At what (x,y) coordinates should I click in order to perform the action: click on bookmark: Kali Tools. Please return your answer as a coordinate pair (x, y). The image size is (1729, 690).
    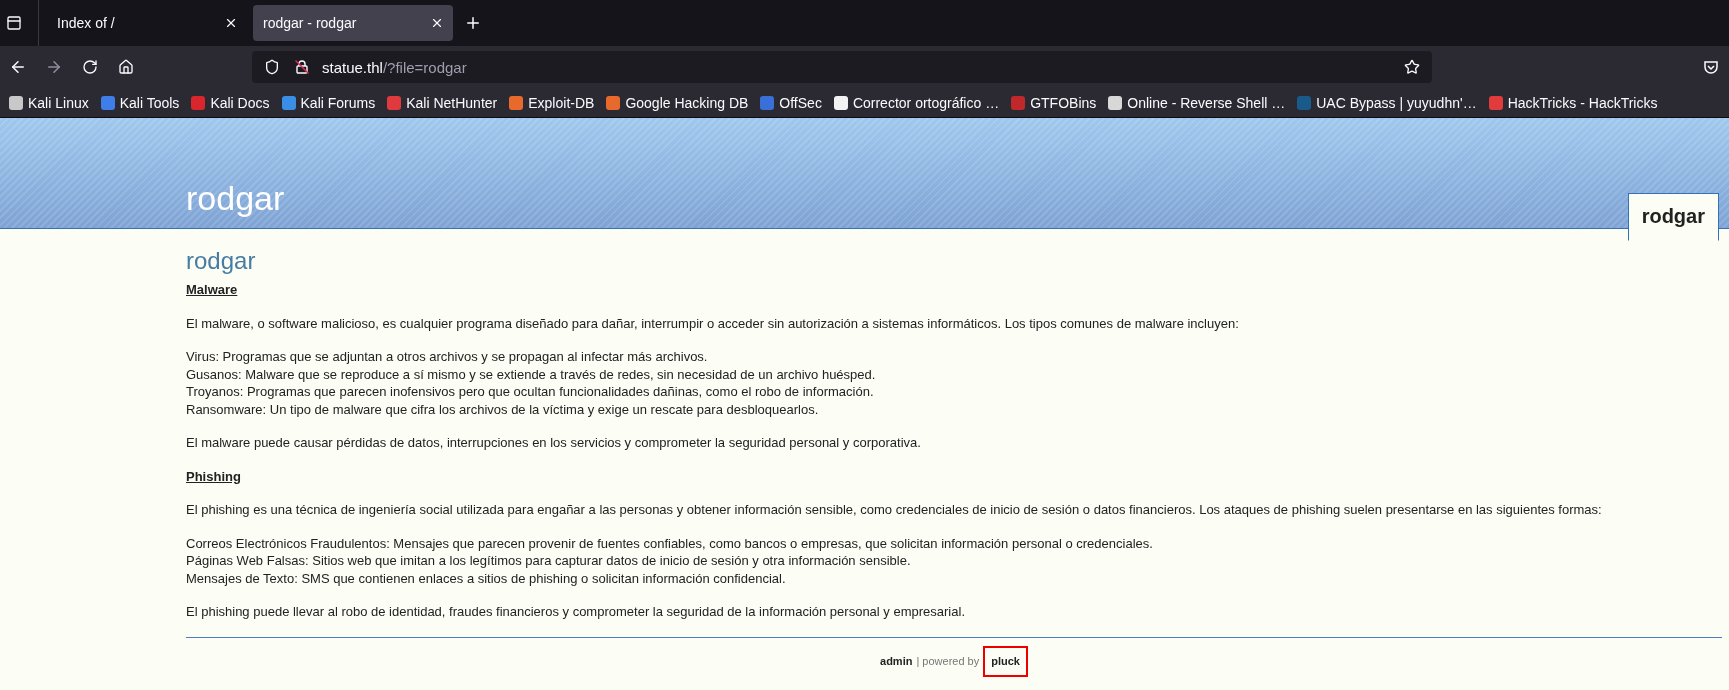
    Looking at the image, I should click on (140, 102).